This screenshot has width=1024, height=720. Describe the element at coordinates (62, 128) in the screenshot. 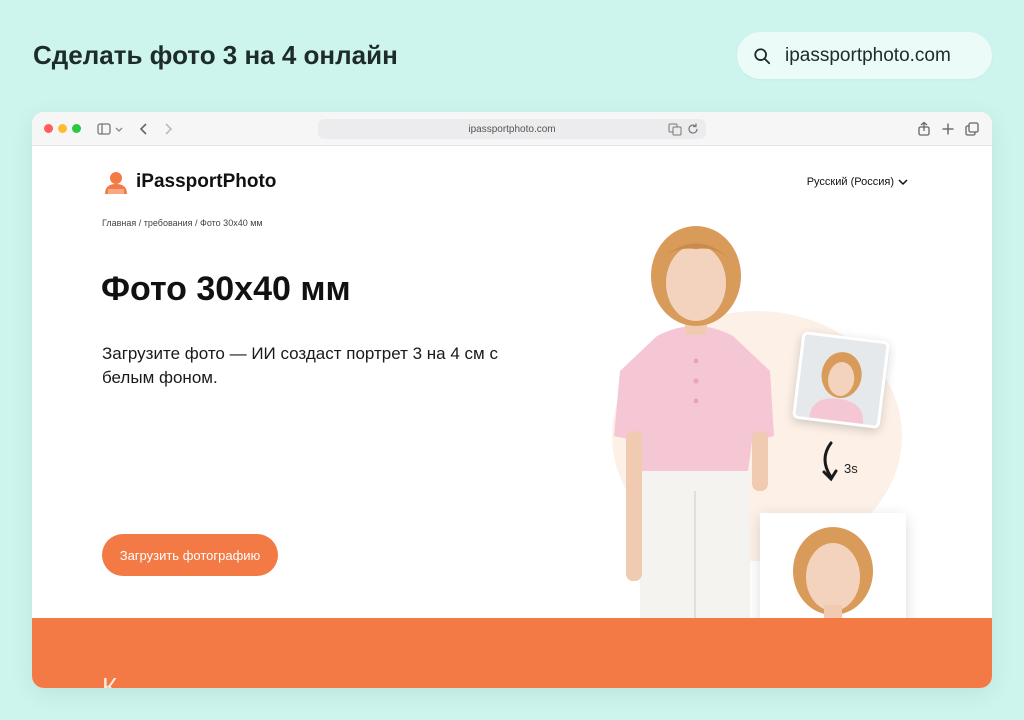

I see `minimize-window-button` at that location.